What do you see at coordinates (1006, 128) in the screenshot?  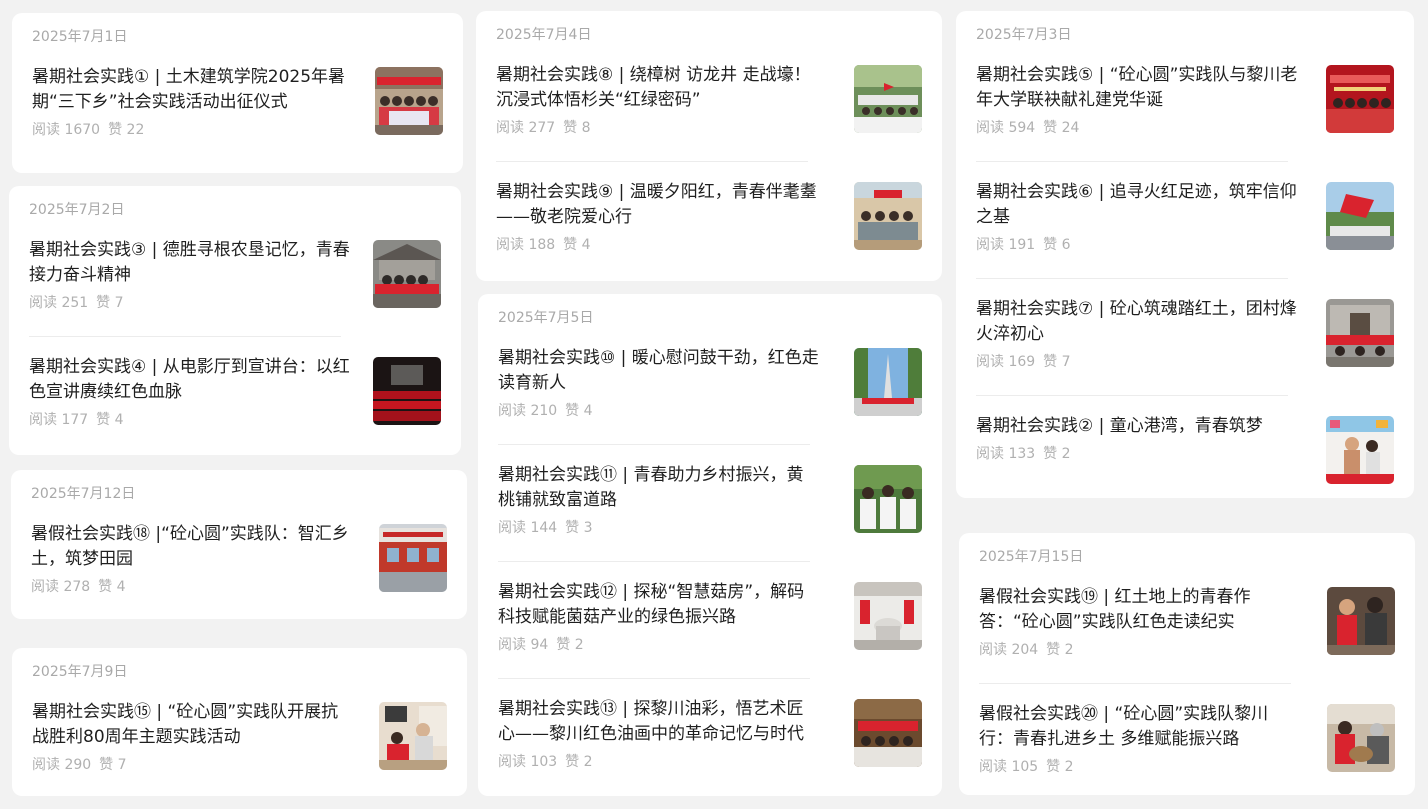 I see `read-count: 阅读 594` at bounding box center [1006, 128].